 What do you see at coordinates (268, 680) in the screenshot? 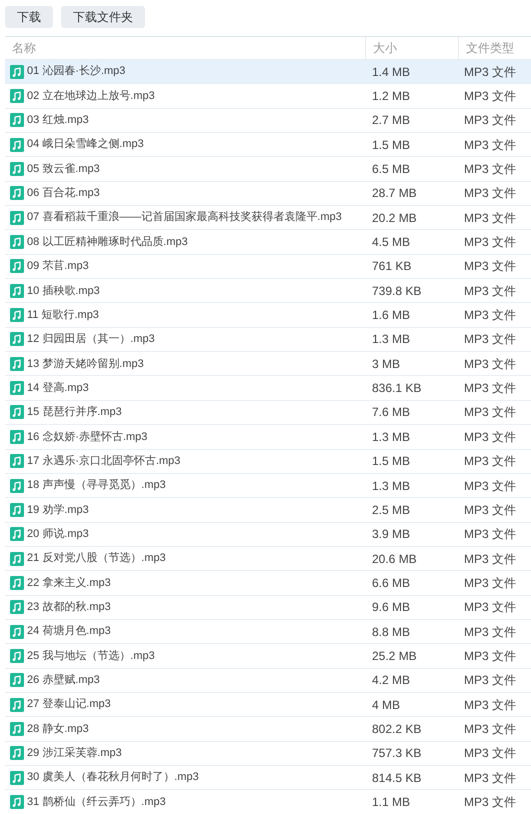
I see `file-row: 26 赤壁赋.mp3 4.2 MB MP3 文件` at bounding box center [268, 680].